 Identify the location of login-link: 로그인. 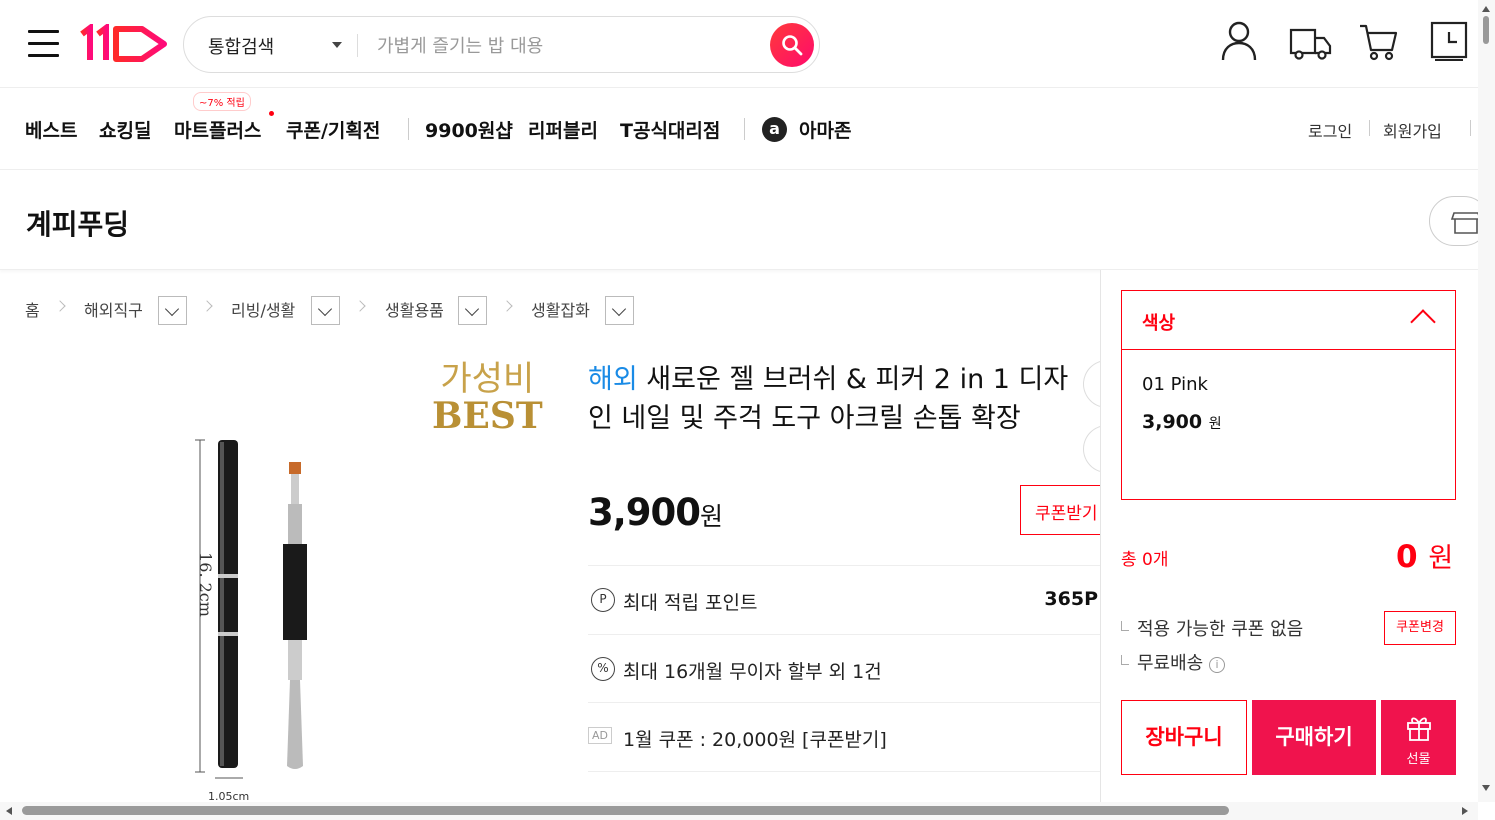
(1330, 130).